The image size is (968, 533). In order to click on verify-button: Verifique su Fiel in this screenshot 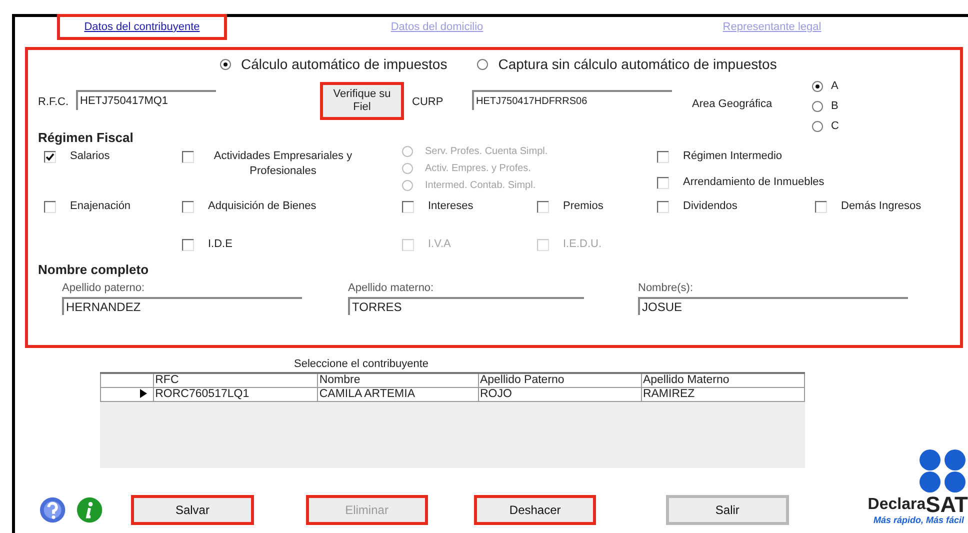, I will do `click(362, 101)`.